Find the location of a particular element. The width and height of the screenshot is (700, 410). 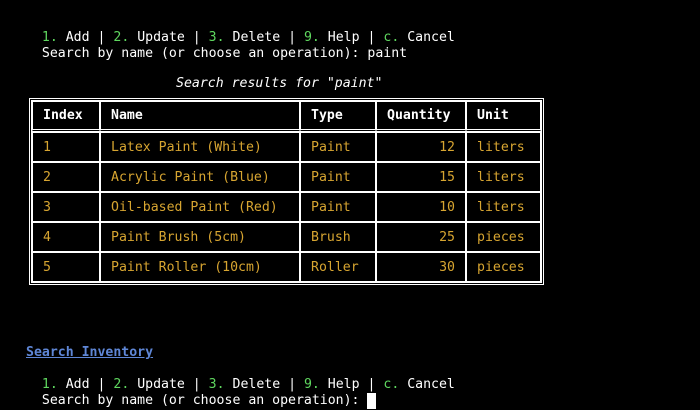

column-header-type: Type is located at coordinates (338, 116).